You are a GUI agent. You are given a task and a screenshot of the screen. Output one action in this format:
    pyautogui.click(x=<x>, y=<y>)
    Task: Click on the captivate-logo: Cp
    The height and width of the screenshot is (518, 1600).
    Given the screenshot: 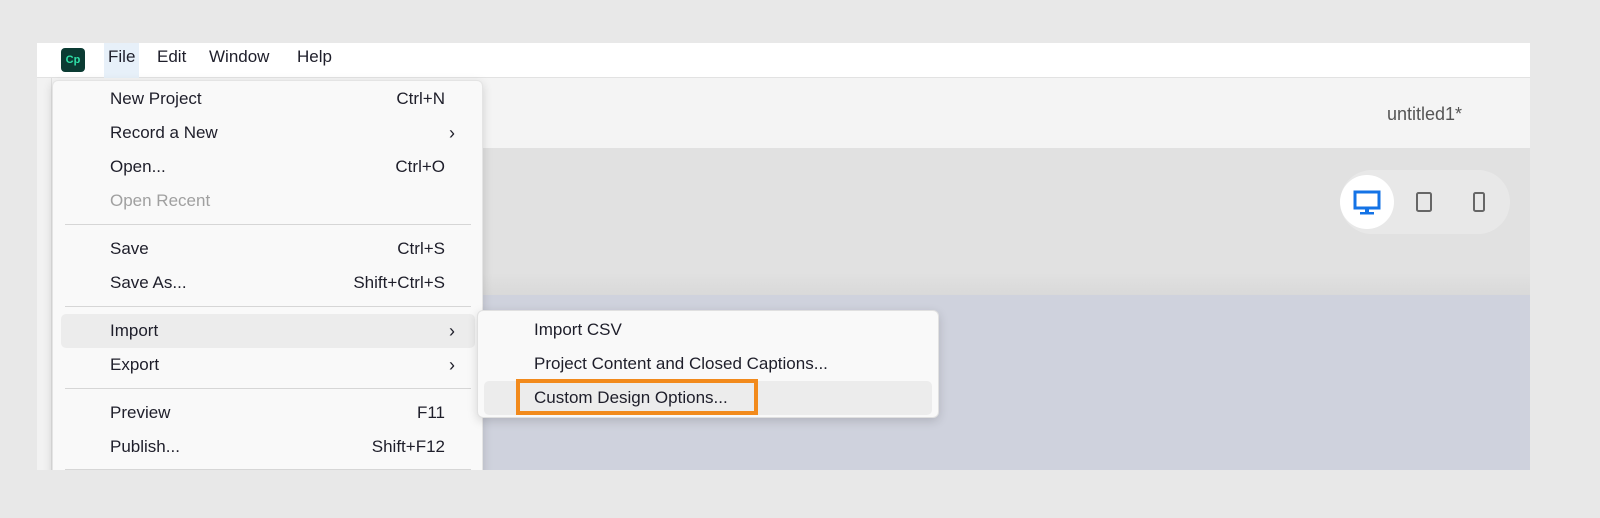 What is the action you would take?
    pyautogui.click(x=73, y=60)
    